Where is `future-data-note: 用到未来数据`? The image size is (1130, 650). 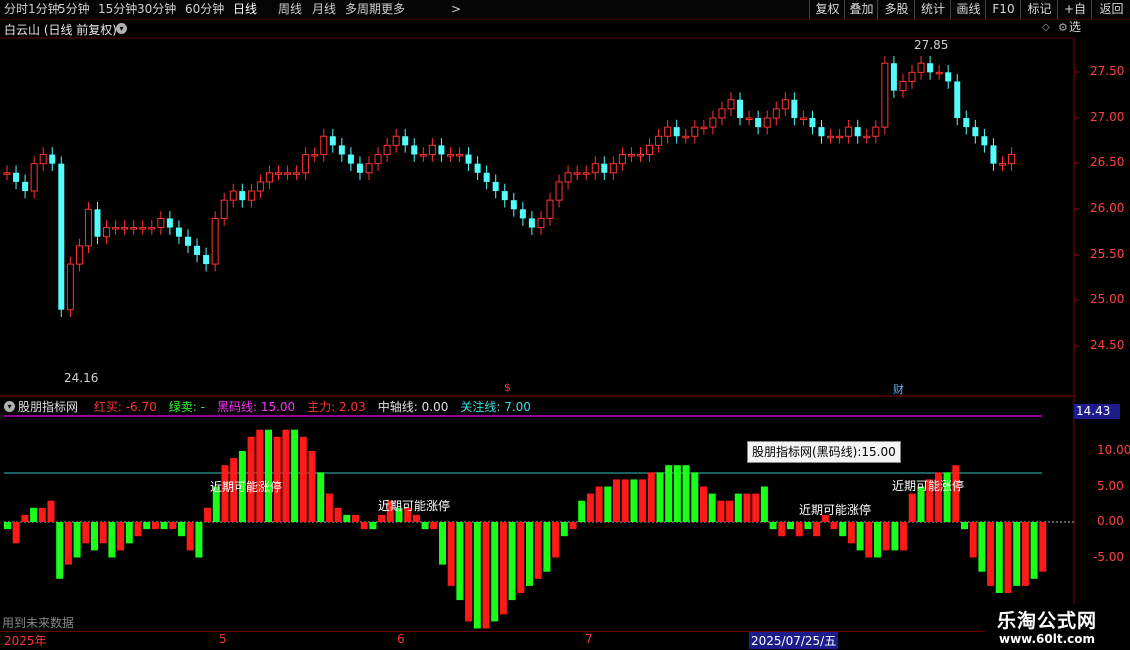 future-data-note: 用到未来数据 is located at coordinates (38, 623).